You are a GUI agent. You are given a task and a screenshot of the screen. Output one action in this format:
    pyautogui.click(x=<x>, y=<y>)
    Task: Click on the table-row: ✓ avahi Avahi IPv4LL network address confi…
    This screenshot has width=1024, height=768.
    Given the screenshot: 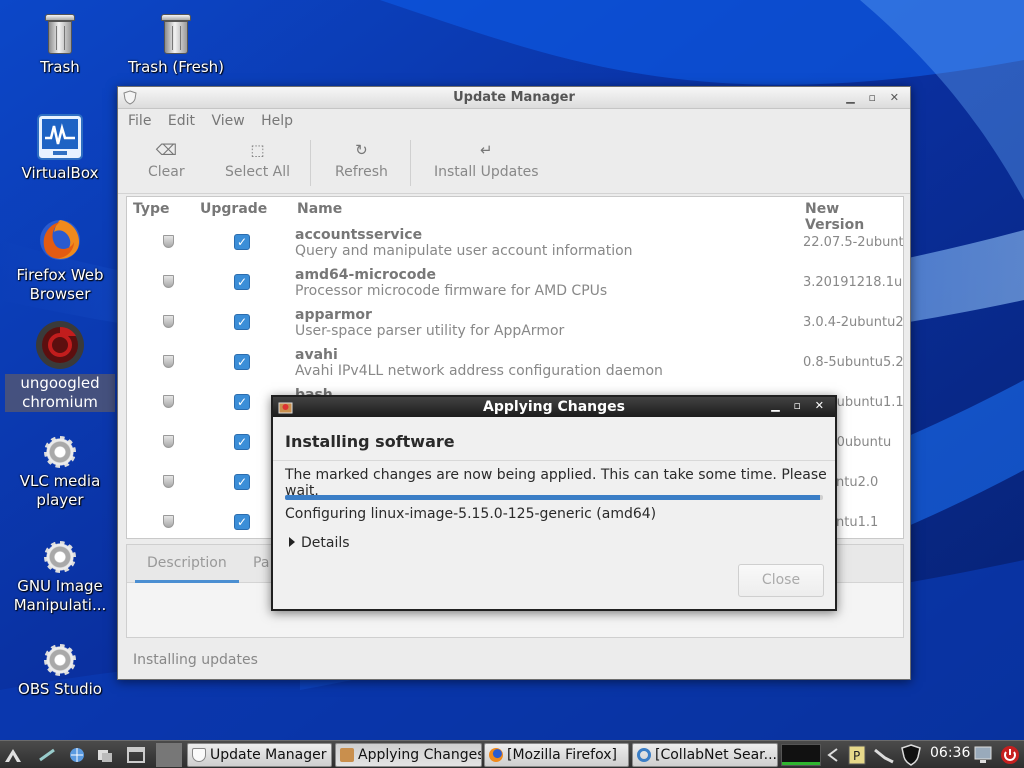 What is the action you would take?
    pyautogui.click(x=515, y=363)
    